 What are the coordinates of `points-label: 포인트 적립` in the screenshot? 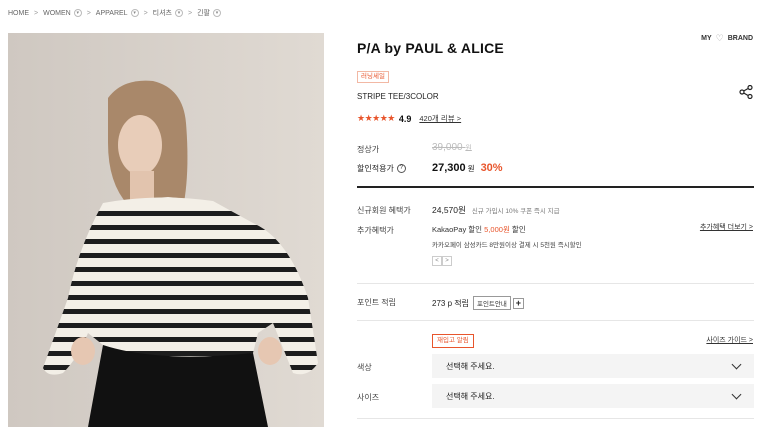 It's located at (377, 302).